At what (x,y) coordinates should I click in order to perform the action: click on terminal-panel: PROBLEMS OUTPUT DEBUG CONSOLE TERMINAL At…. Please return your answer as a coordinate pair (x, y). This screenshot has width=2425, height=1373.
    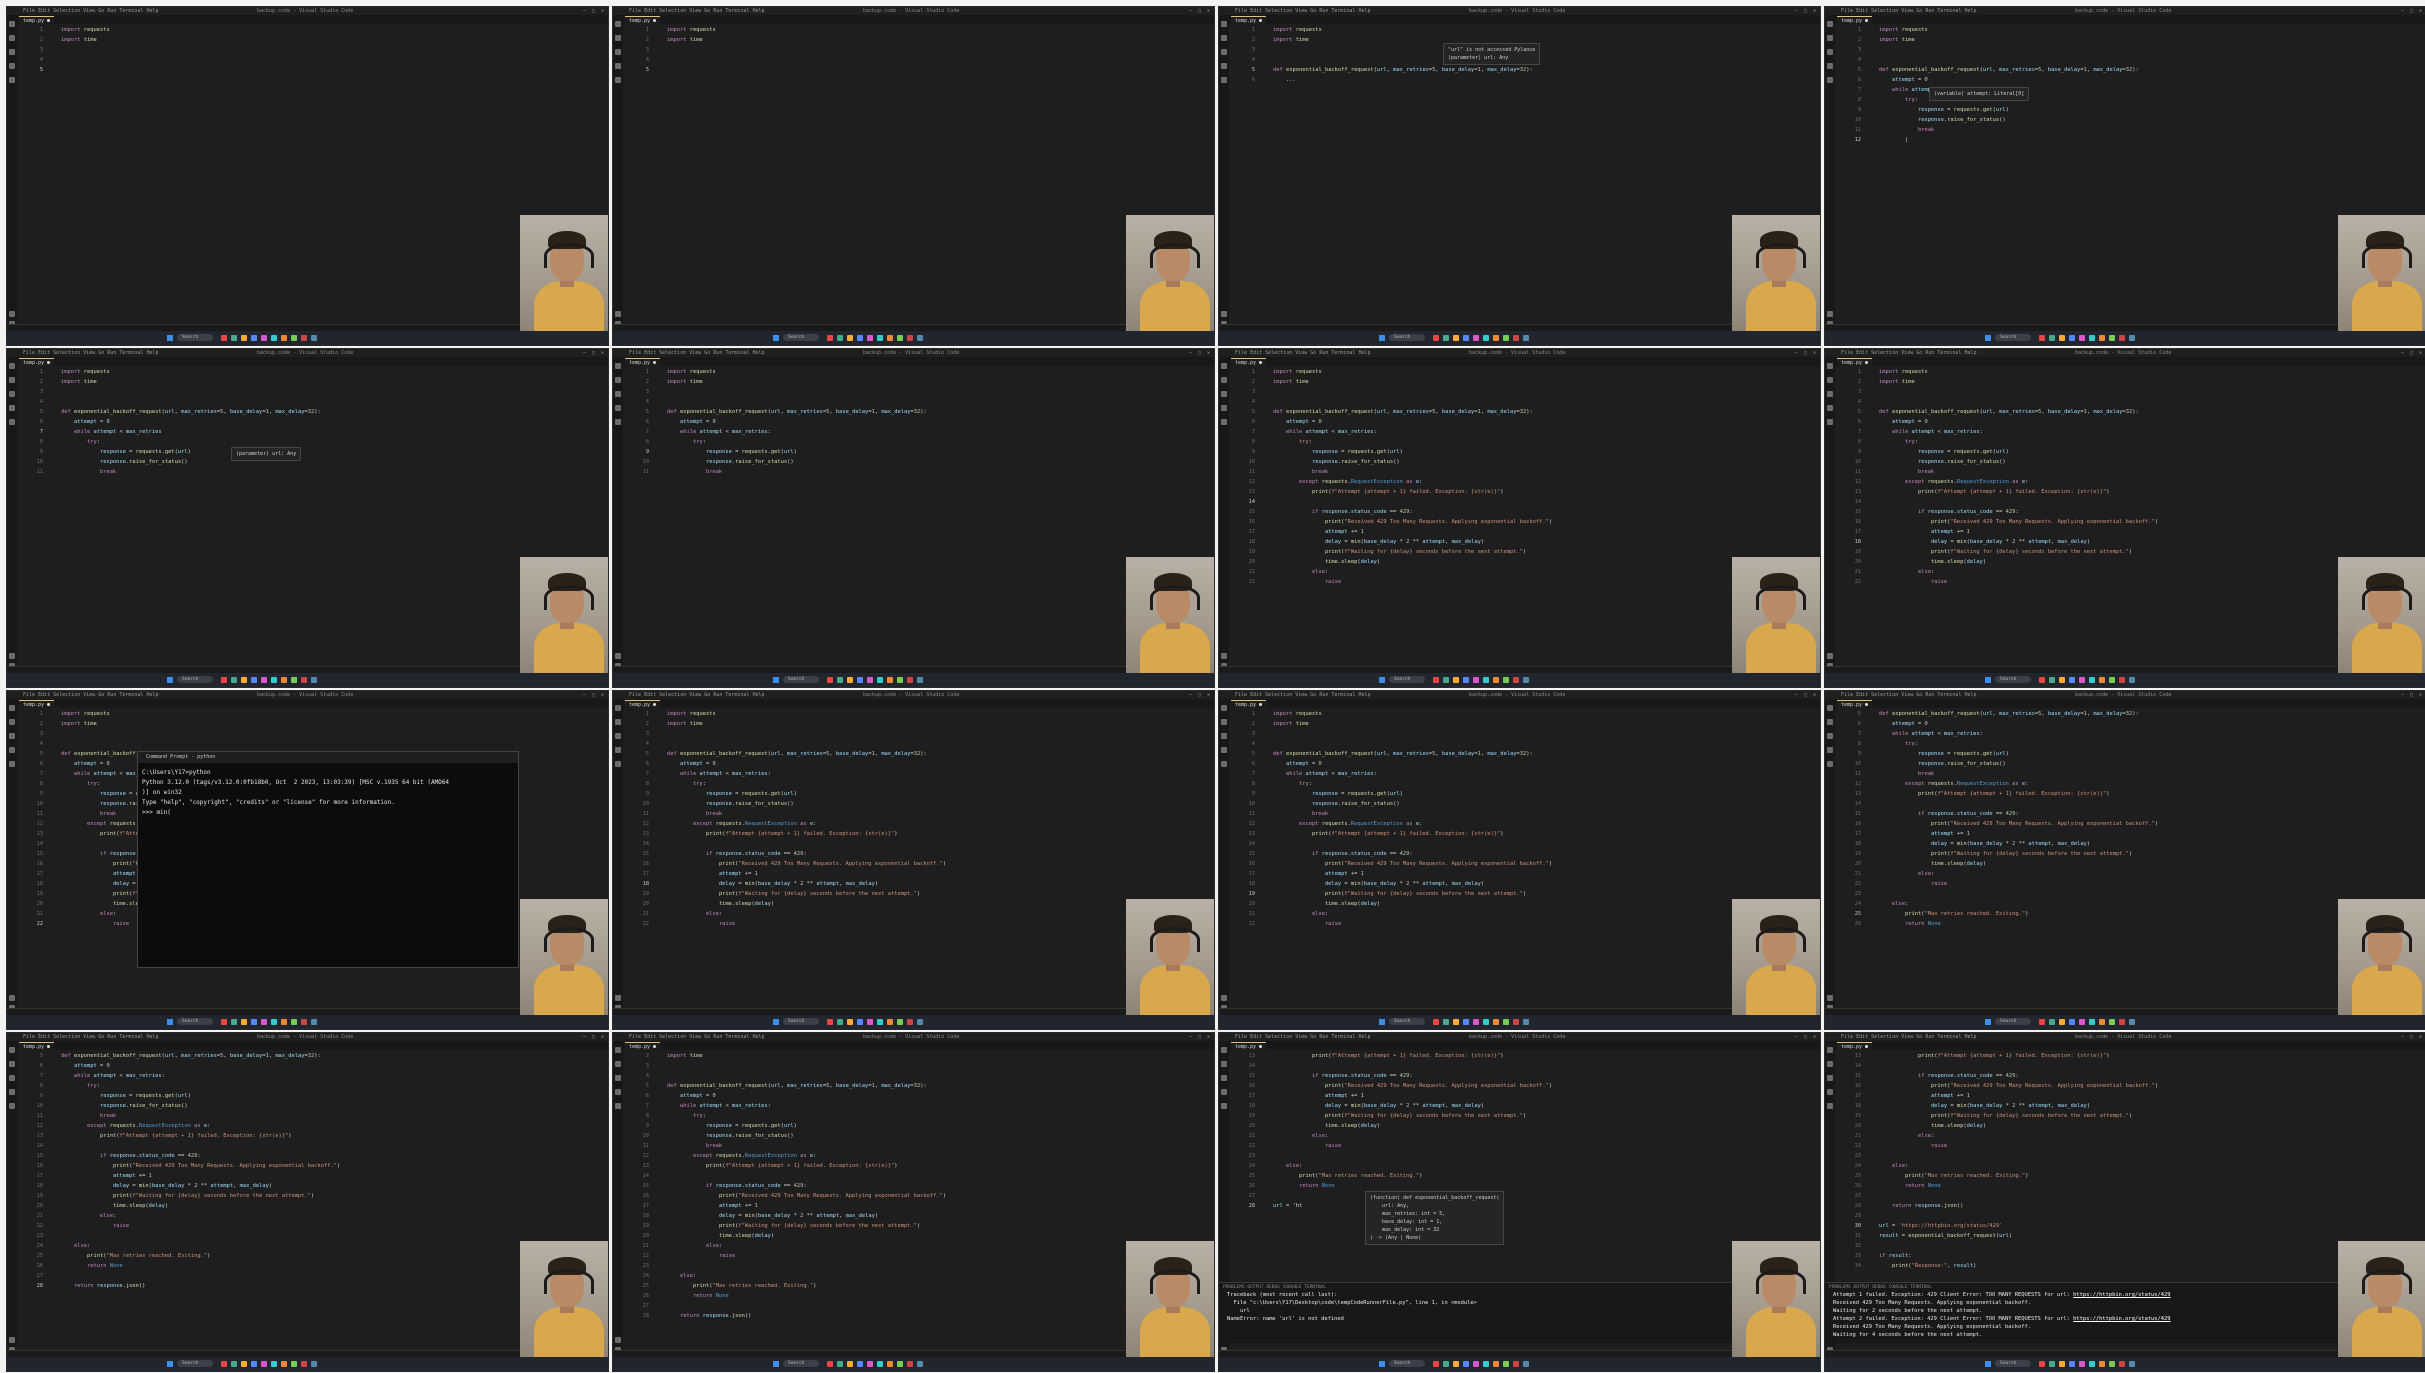
    Looking at the image, I should click on (2125, 1312).